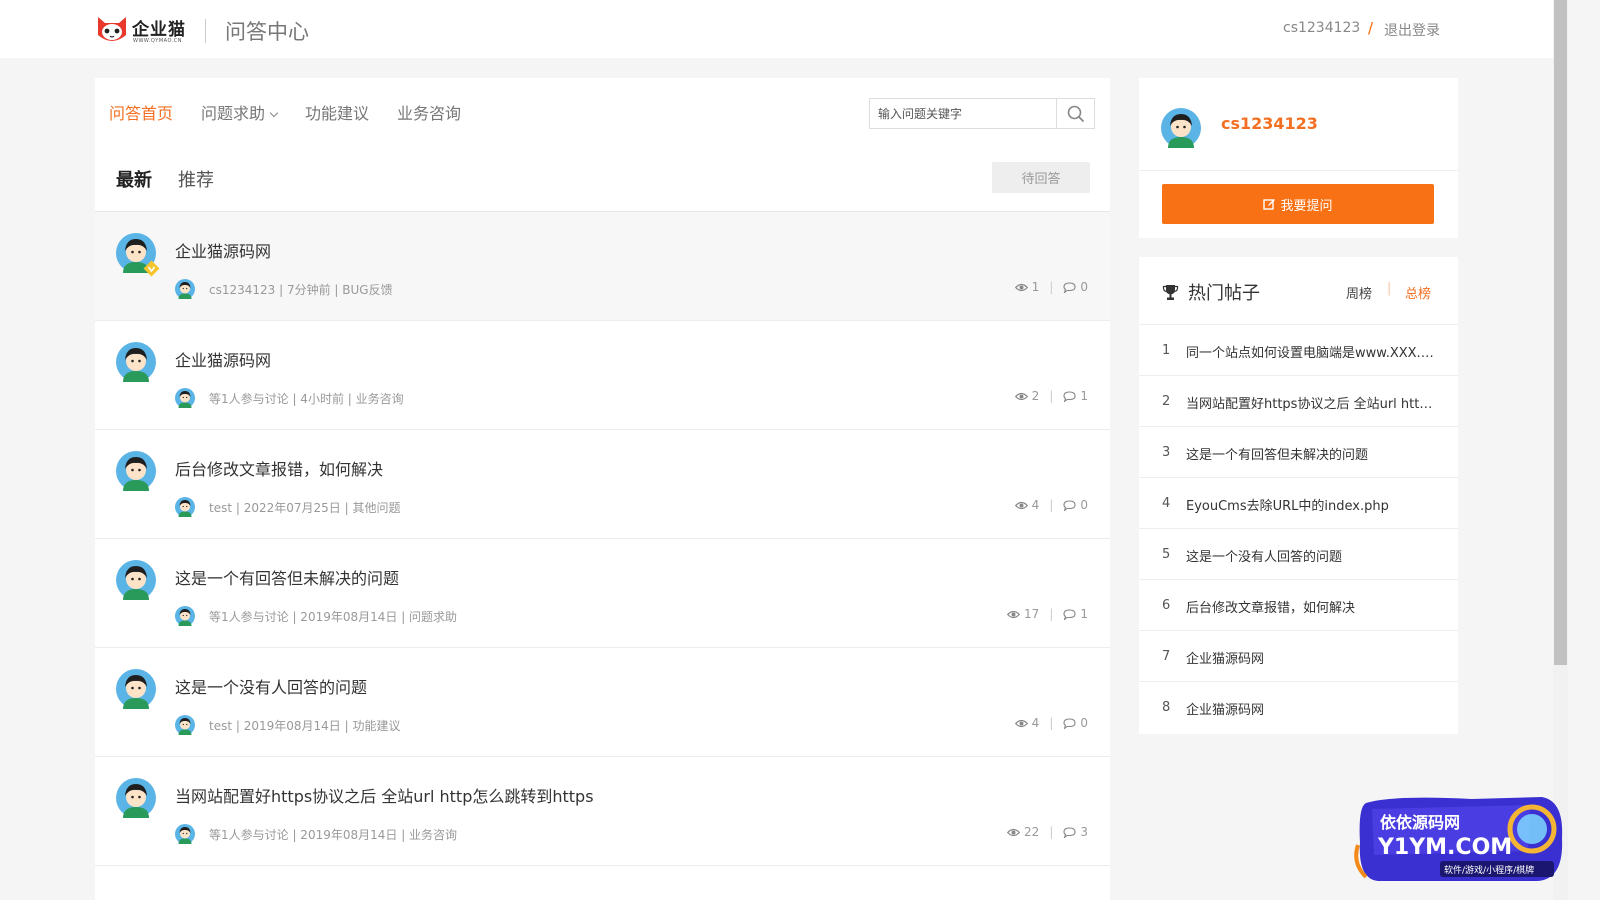  I want to click on hot-post-rank: 5, so click(1166, 554).